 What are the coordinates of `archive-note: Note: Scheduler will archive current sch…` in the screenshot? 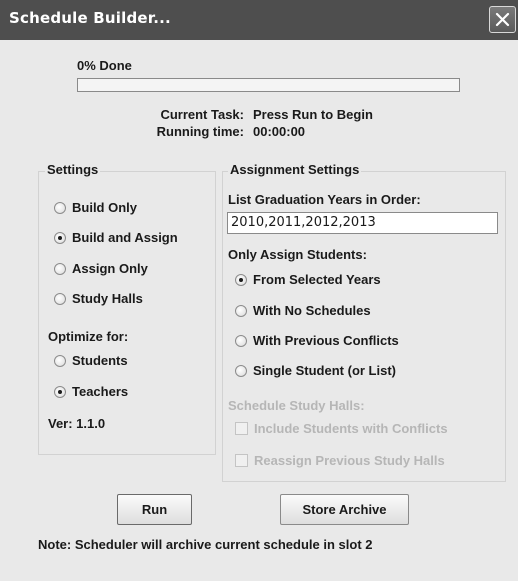 It's located at (205, 544).